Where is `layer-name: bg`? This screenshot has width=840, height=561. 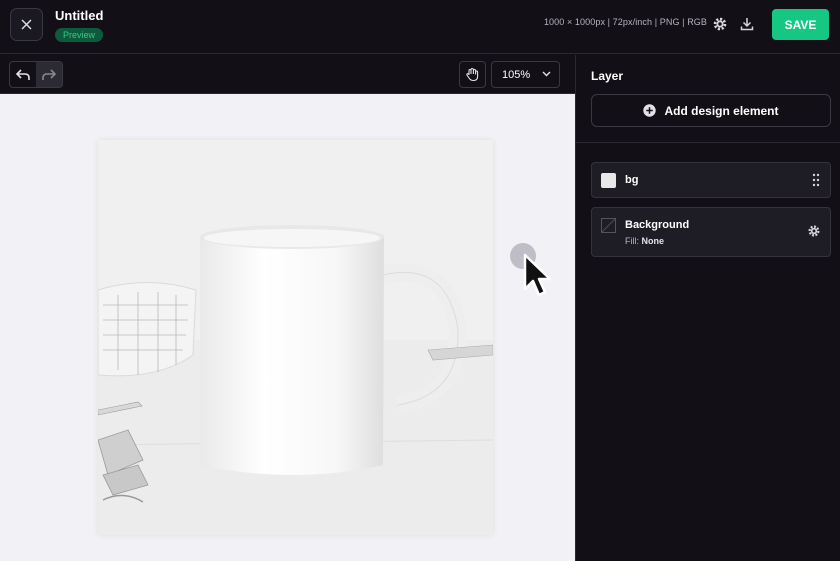
layer-name: bg is located at coordinates (632, 180).